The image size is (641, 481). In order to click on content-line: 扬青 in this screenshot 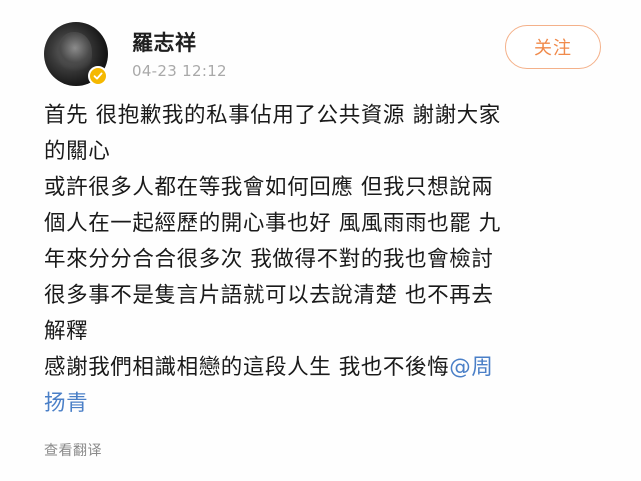, I will do `click(327, 404)`.